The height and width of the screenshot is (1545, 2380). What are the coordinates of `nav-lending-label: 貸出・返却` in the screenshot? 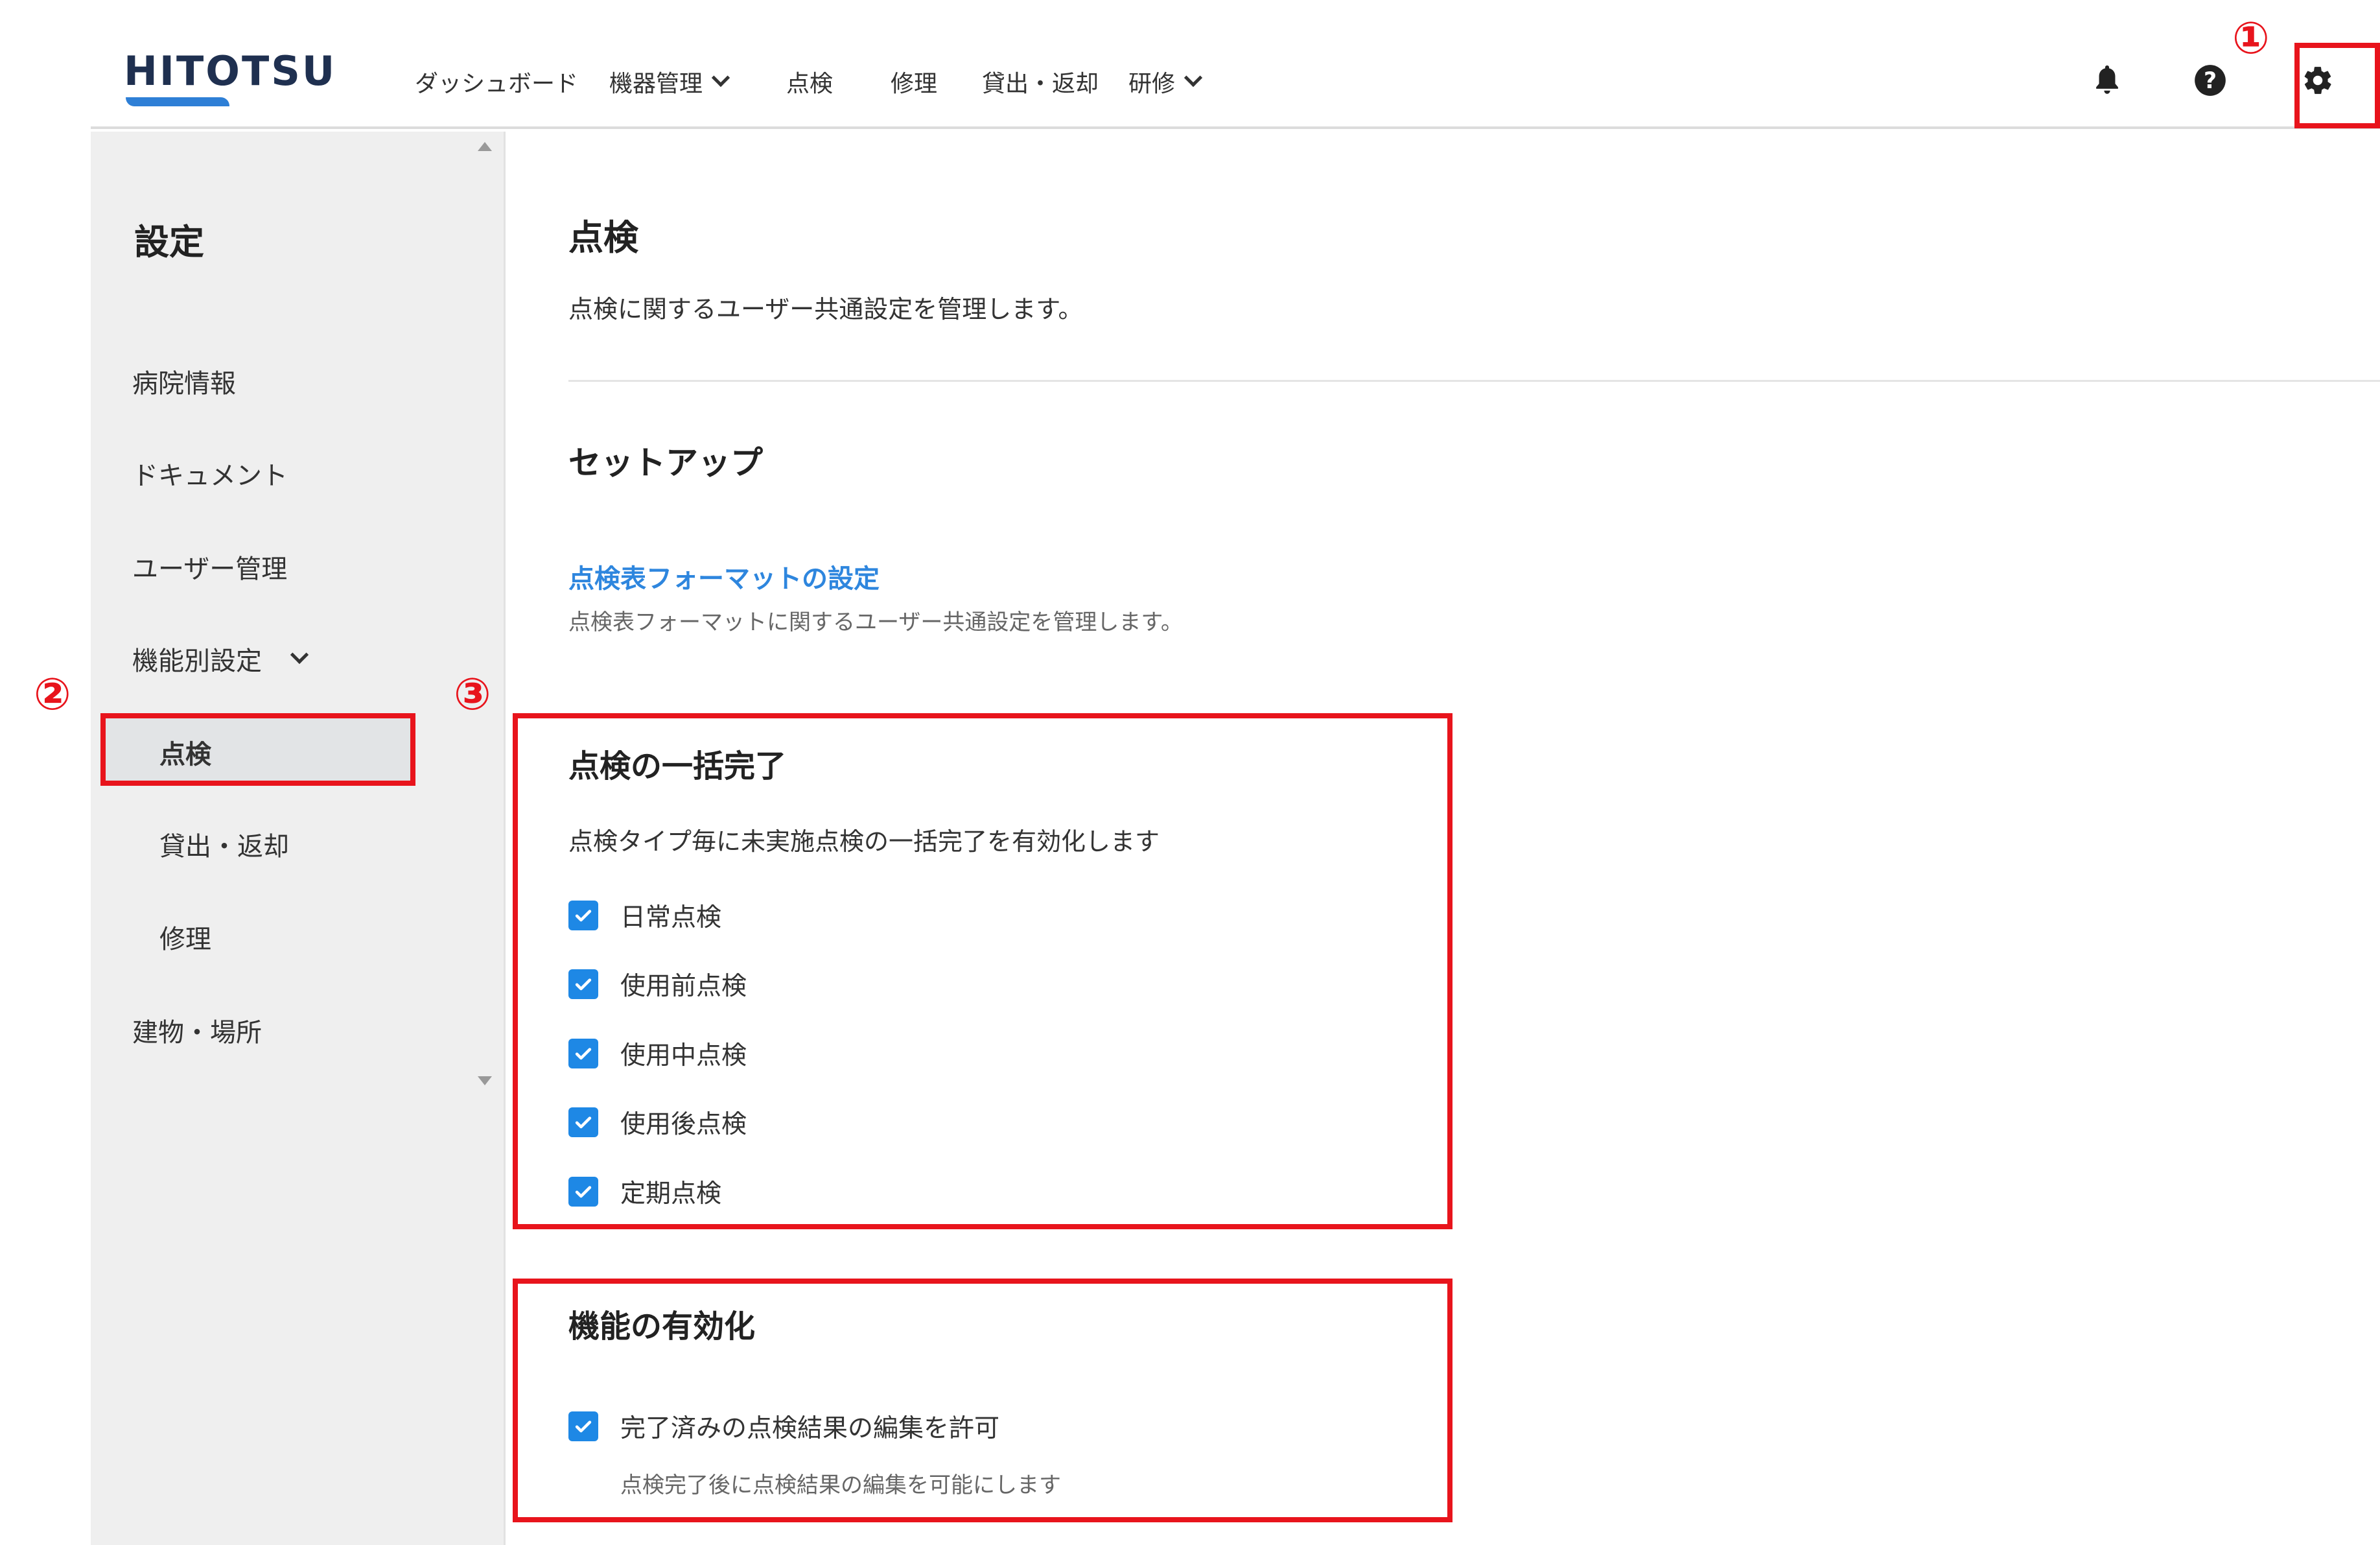 It's located at (1040, 84).